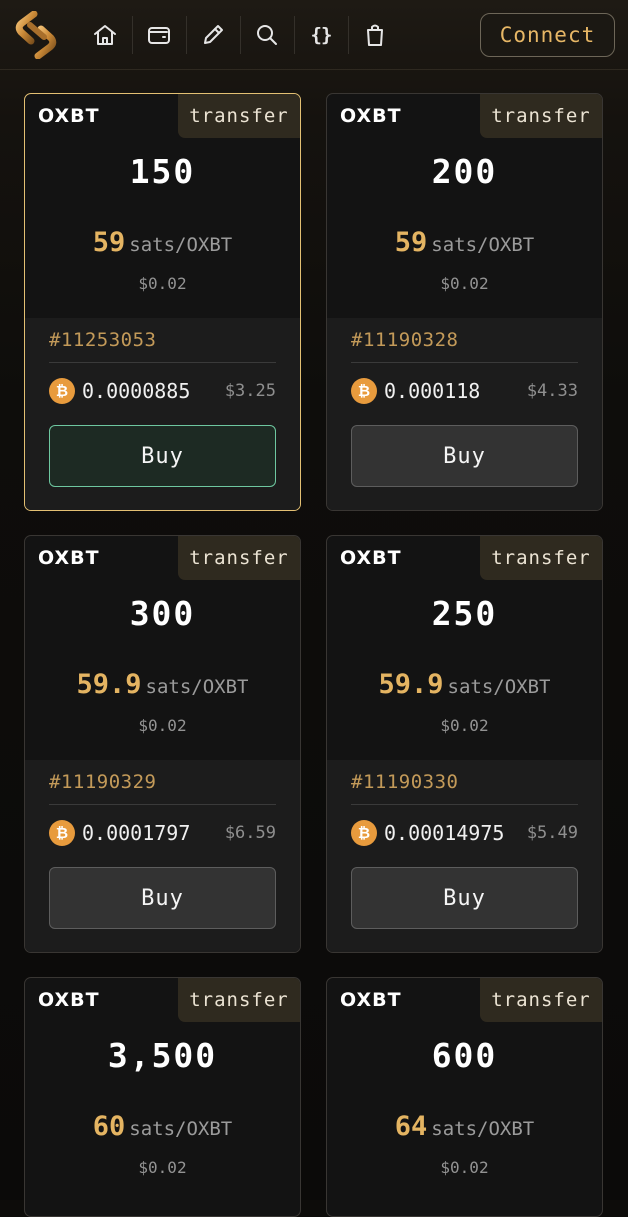 This screenshot has height=1217, width=628. I want to click on logo-icon, so click(36, 35).